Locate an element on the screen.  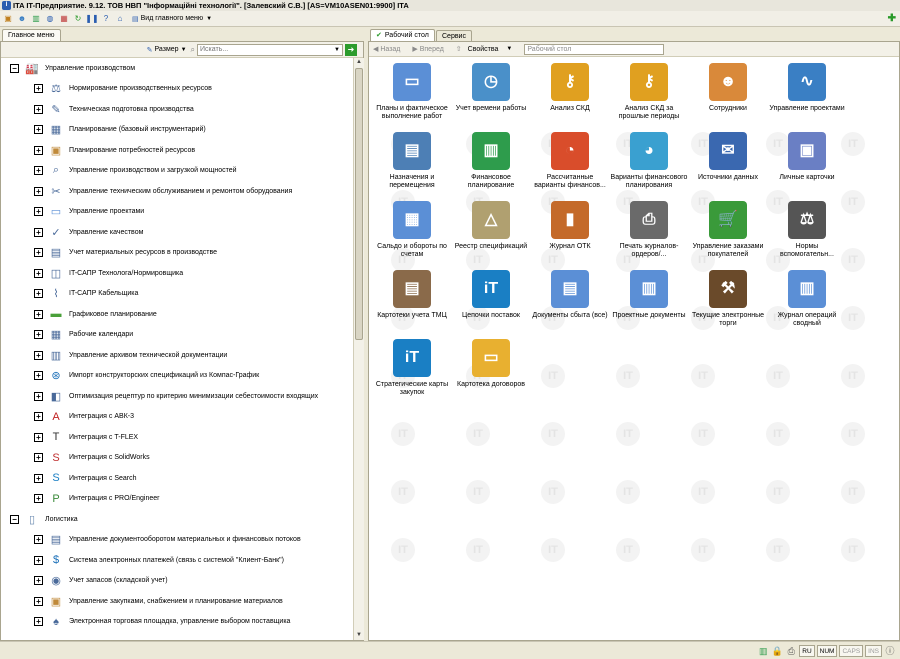
scroll-up-icon: ▲ is located at coordinates (359, 62).